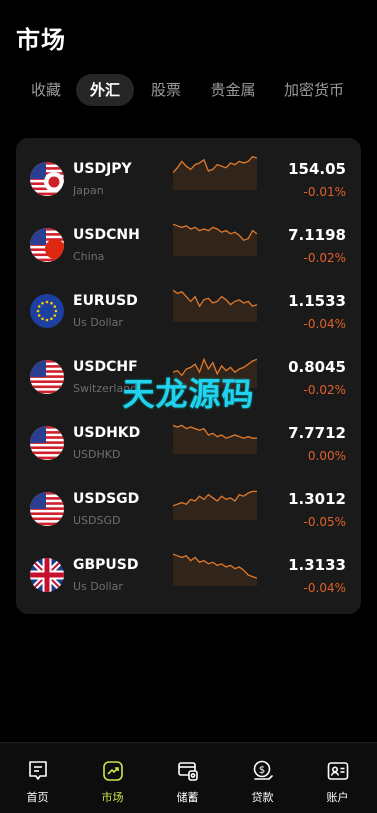  What do you see at coordinates (47, 179) in the screenshot?
I see `flag-jp-icon` at bounding box center [47, 179].